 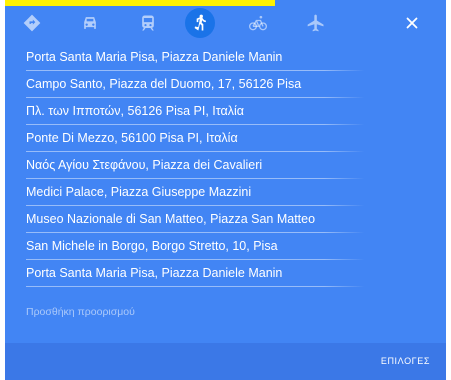 I want to click on stop-text: Ponte Di Mezzo, 56100 Pisa PI, Ιταλία, so click(x=195, y=138).